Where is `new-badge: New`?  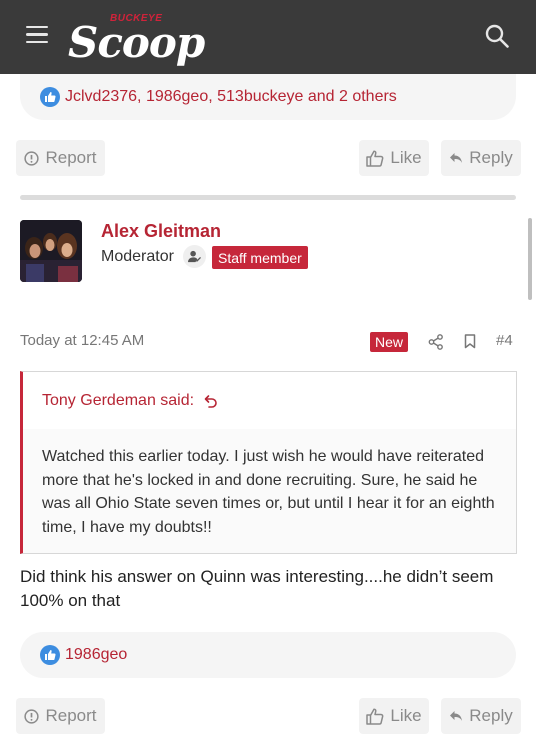 new-badge: New is located at coordinates (389, 342).